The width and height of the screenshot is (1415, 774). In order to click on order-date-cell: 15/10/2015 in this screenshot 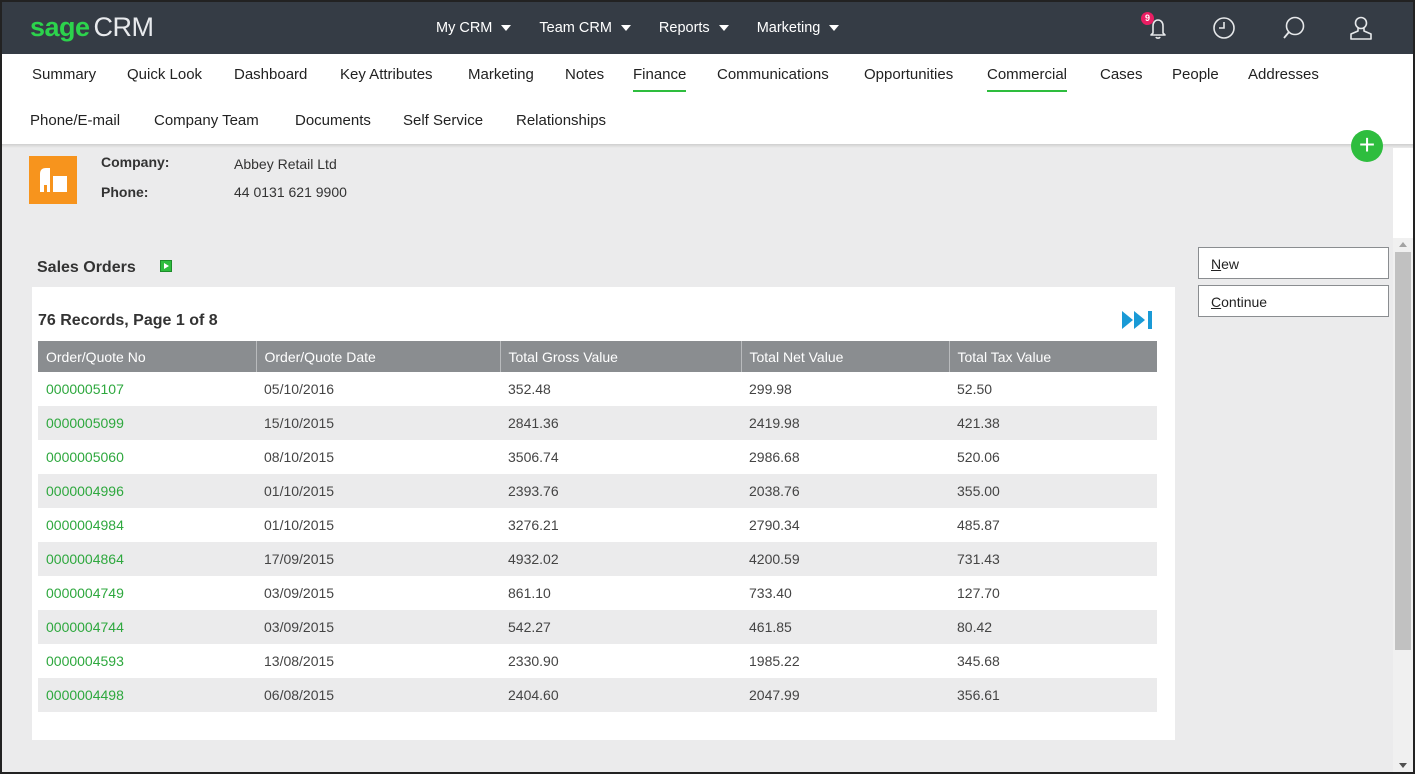, I will do `click(378, 423)`.